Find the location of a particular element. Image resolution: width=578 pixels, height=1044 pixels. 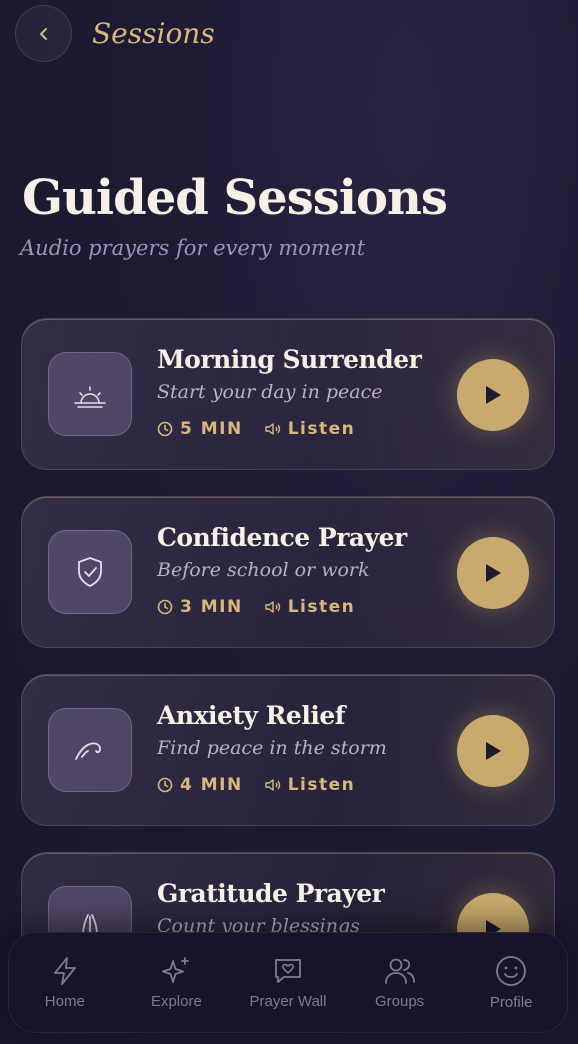

session-title: Confidence Prayer is located at coordinates (282, 537).